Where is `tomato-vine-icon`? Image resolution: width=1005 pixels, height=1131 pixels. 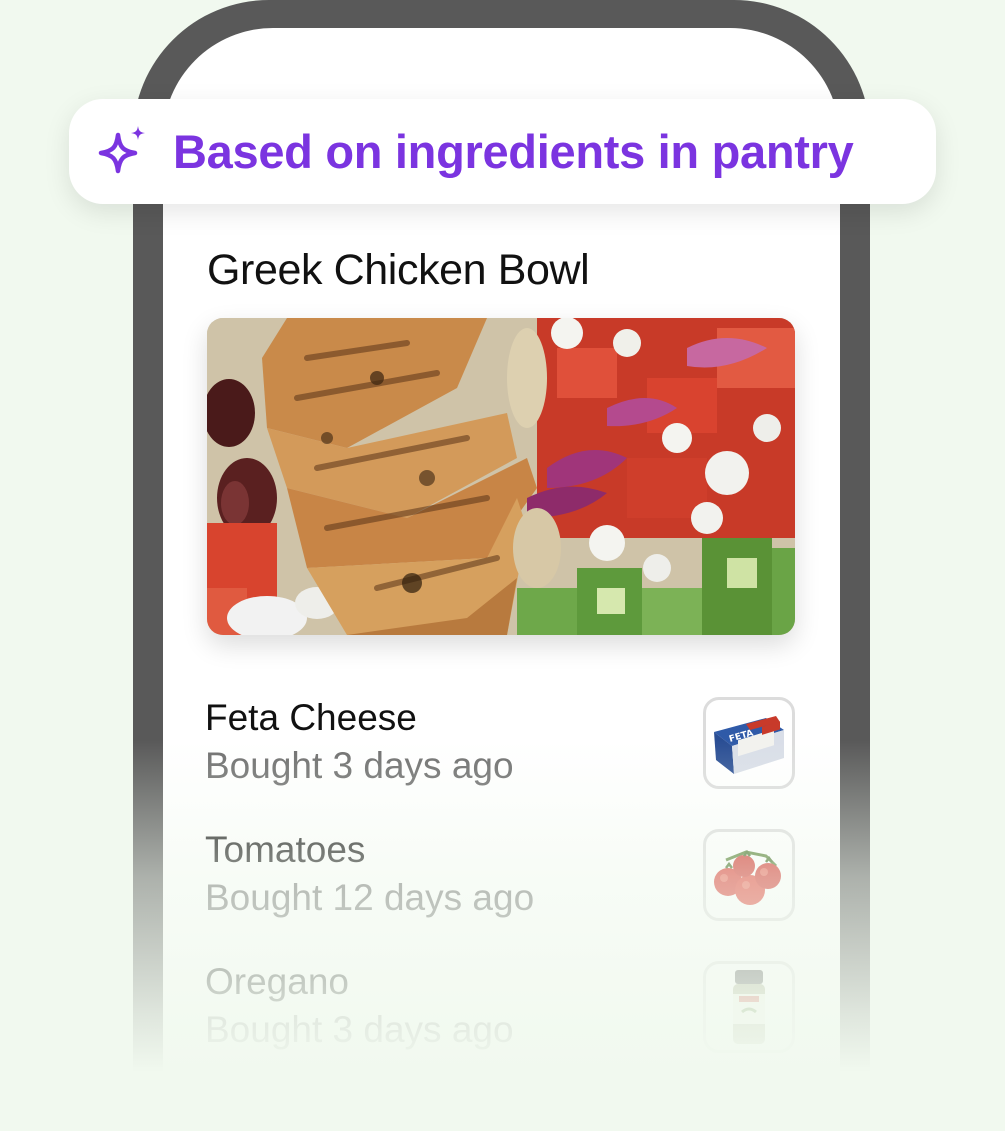 tomato-vine-icon is located at coordinates (749, 875).